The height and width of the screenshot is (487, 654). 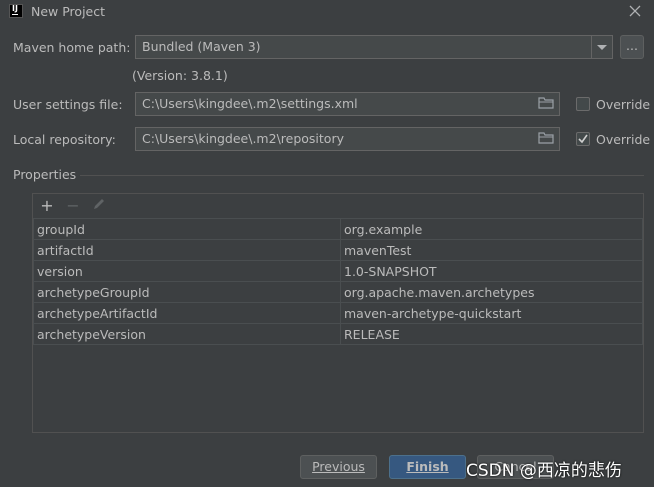 What do you see at coordinates (68, 104) in the screenshot?
I see `user-settings-label: User settings file:` at bounding box center [68, 104].